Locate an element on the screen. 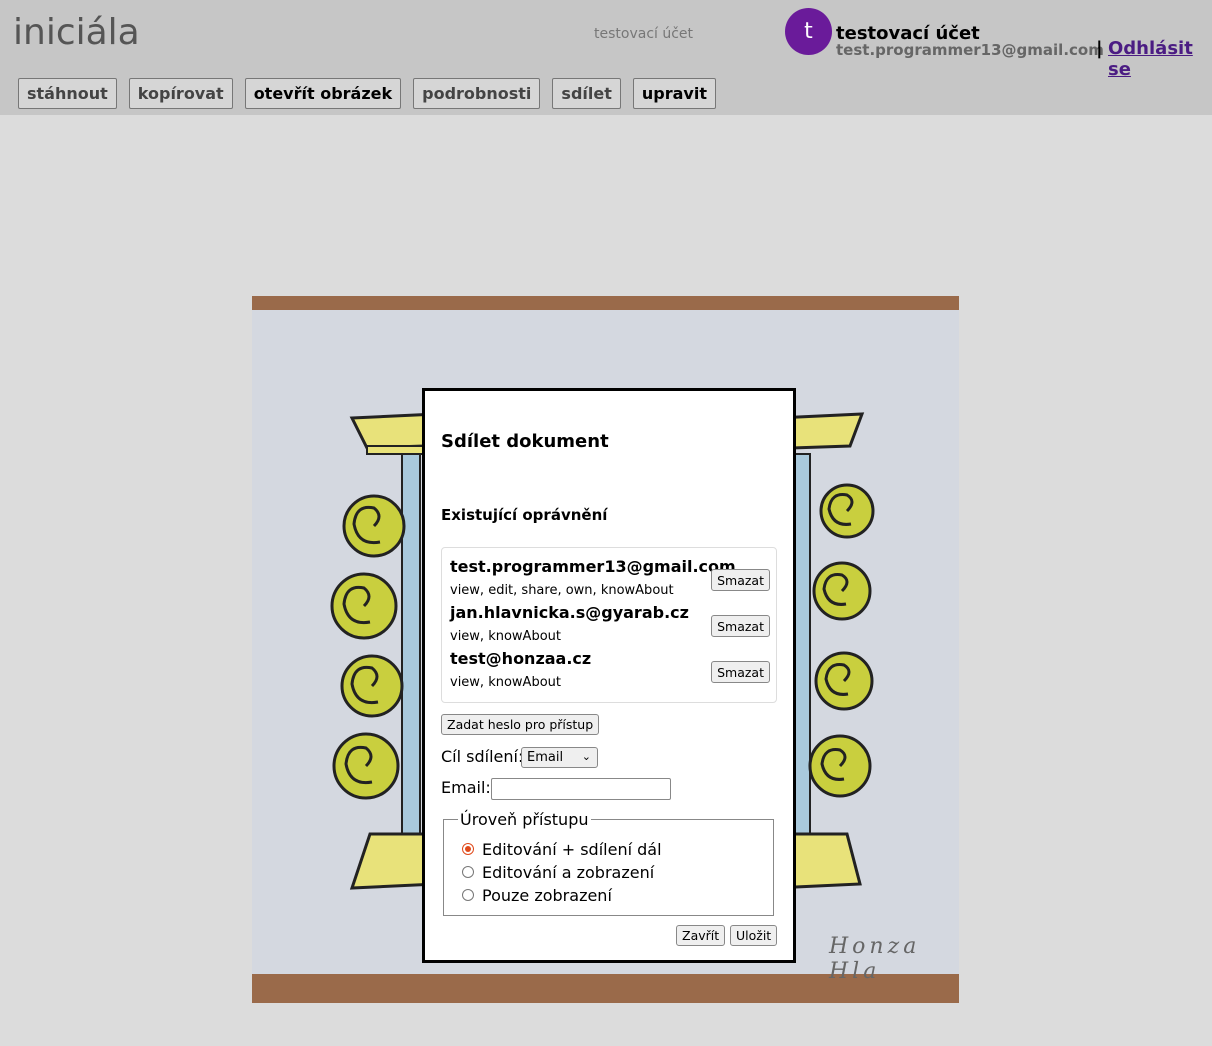 The width and height of the screenshot is (1212, 1046). access-option-edit-view: Editování a zobrazení is located at coordinates (558, 872).